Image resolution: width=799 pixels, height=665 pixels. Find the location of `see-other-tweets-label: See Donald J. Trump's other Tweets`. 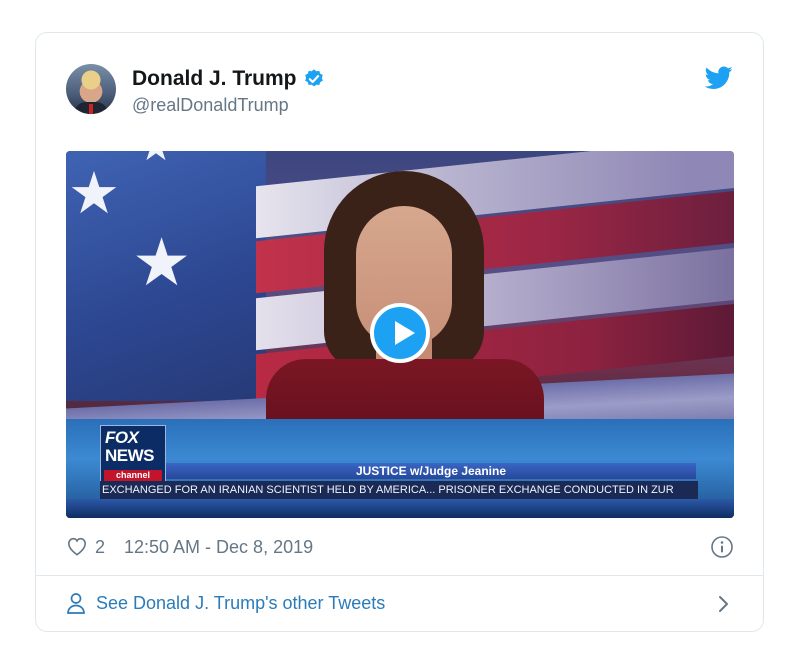

see-other-tweets-label: See Donald J. Trump's other Tweets is located at coordinates (240, 603).